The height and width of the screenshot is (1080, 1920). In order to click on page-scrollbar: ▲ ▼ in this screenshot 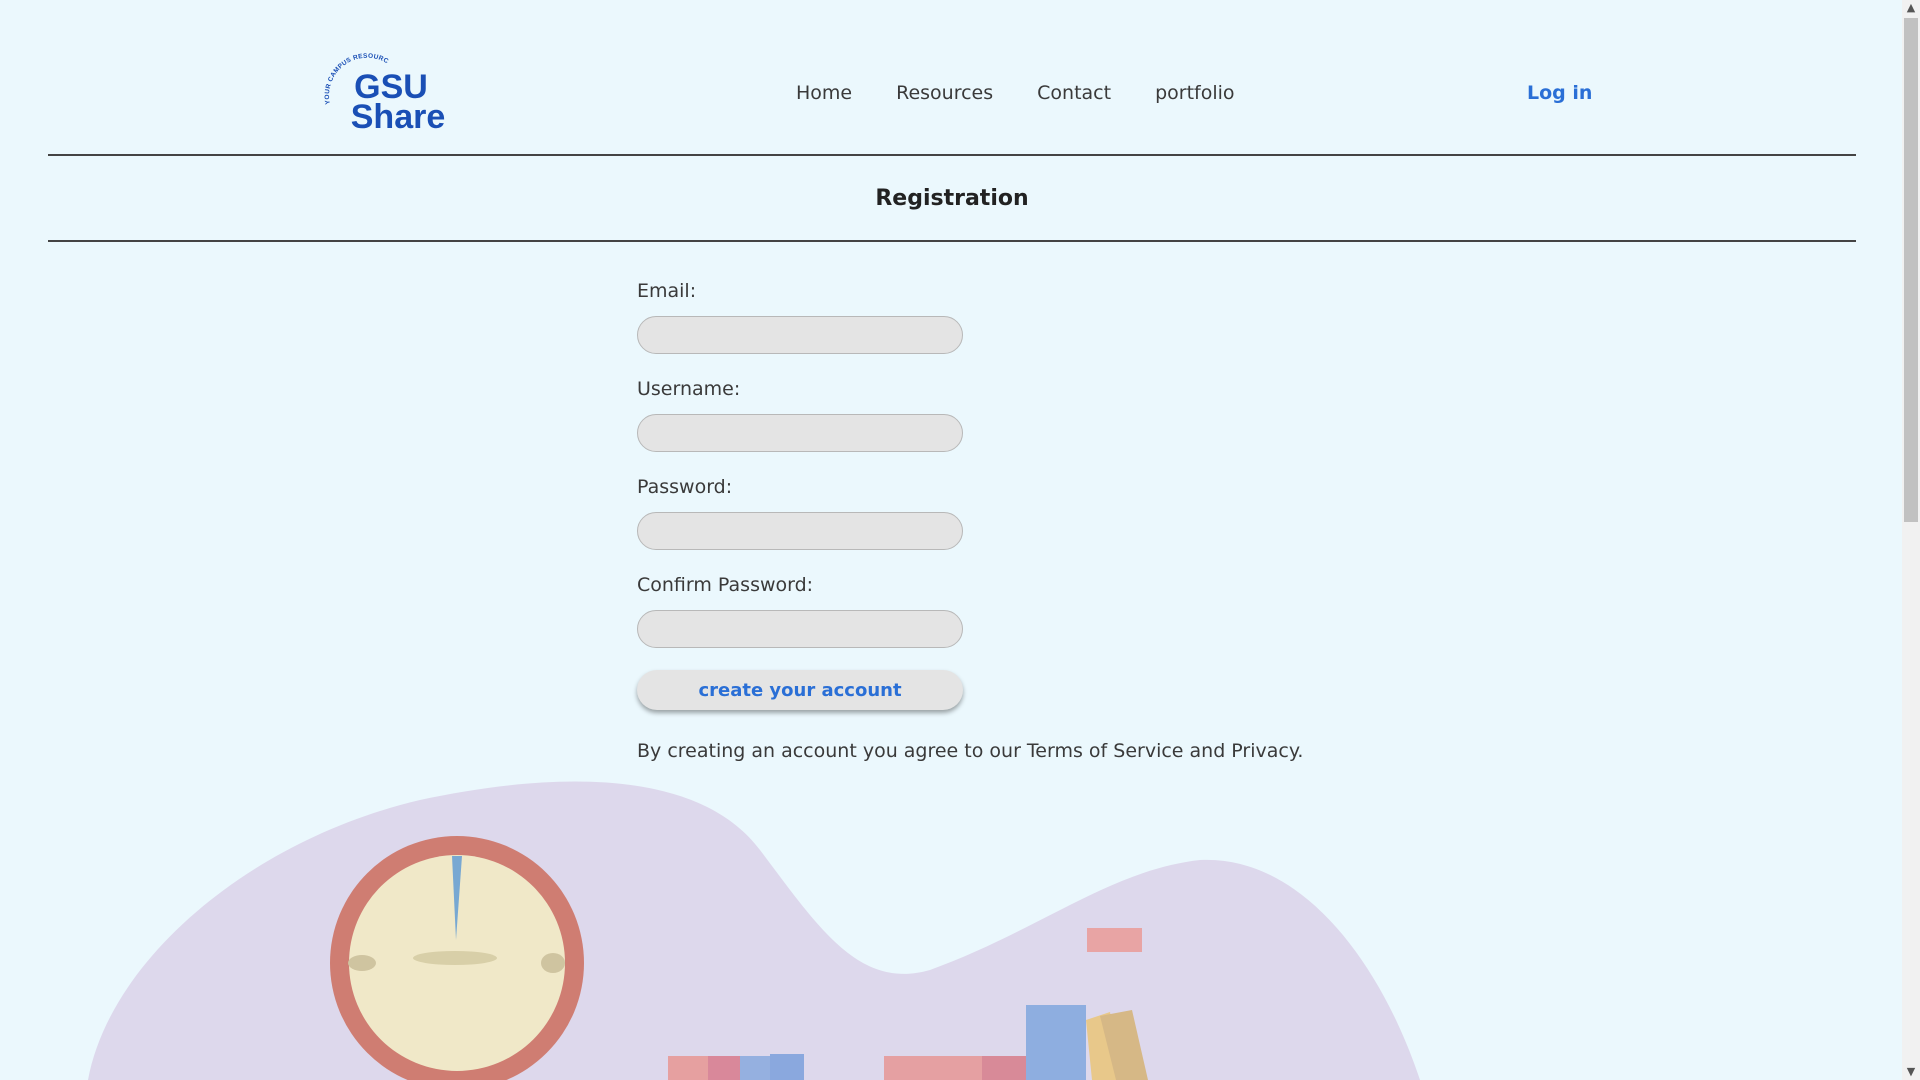, I will do `click(1911, 540)`.